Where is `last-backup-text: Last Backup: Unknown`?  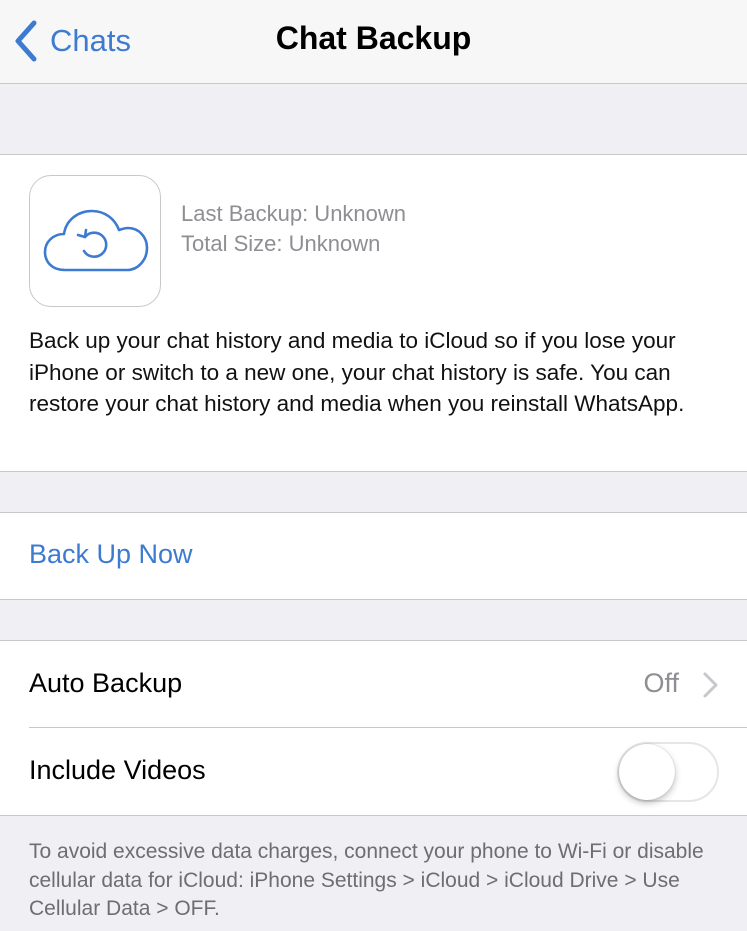
last-backup-text: Last Backup: Unknown is located at coordinates (294, 213).